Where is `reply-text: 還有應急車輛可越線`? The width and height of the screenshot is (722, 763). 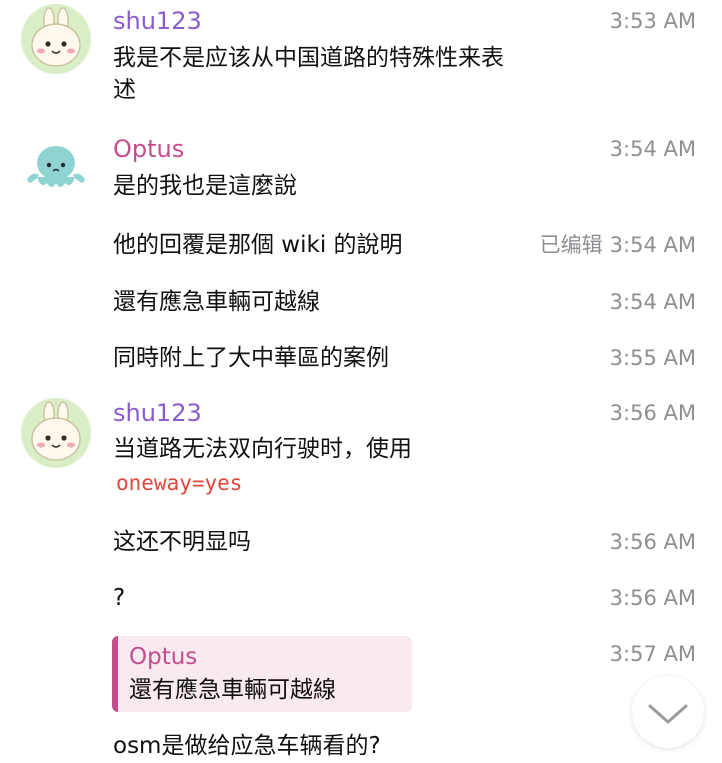 reply-text: 還有應急車輛可越線 is located at coordinates (232, 690).